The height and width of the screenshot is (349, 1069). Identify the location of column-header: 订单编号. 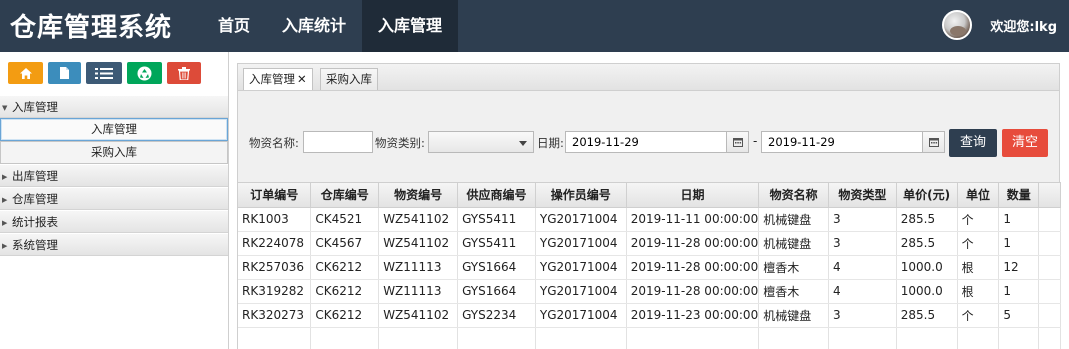
(275, 195).